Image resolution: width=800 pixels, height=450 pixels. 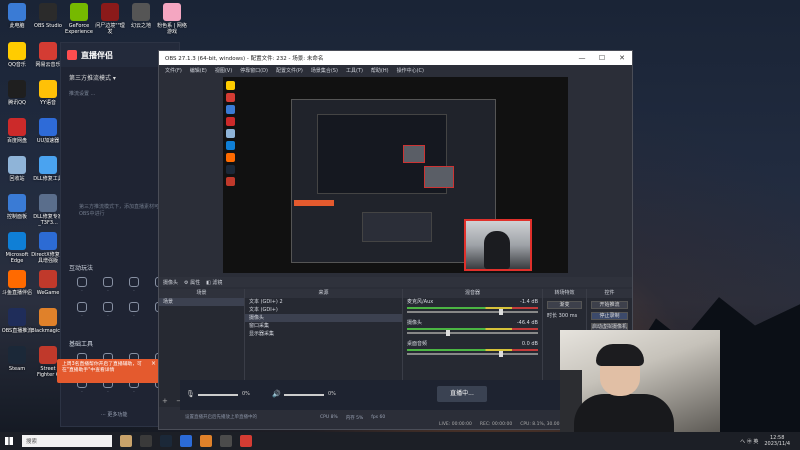 I want to click on obs-menu-item: 工具(T), so click(x=354, y=70).